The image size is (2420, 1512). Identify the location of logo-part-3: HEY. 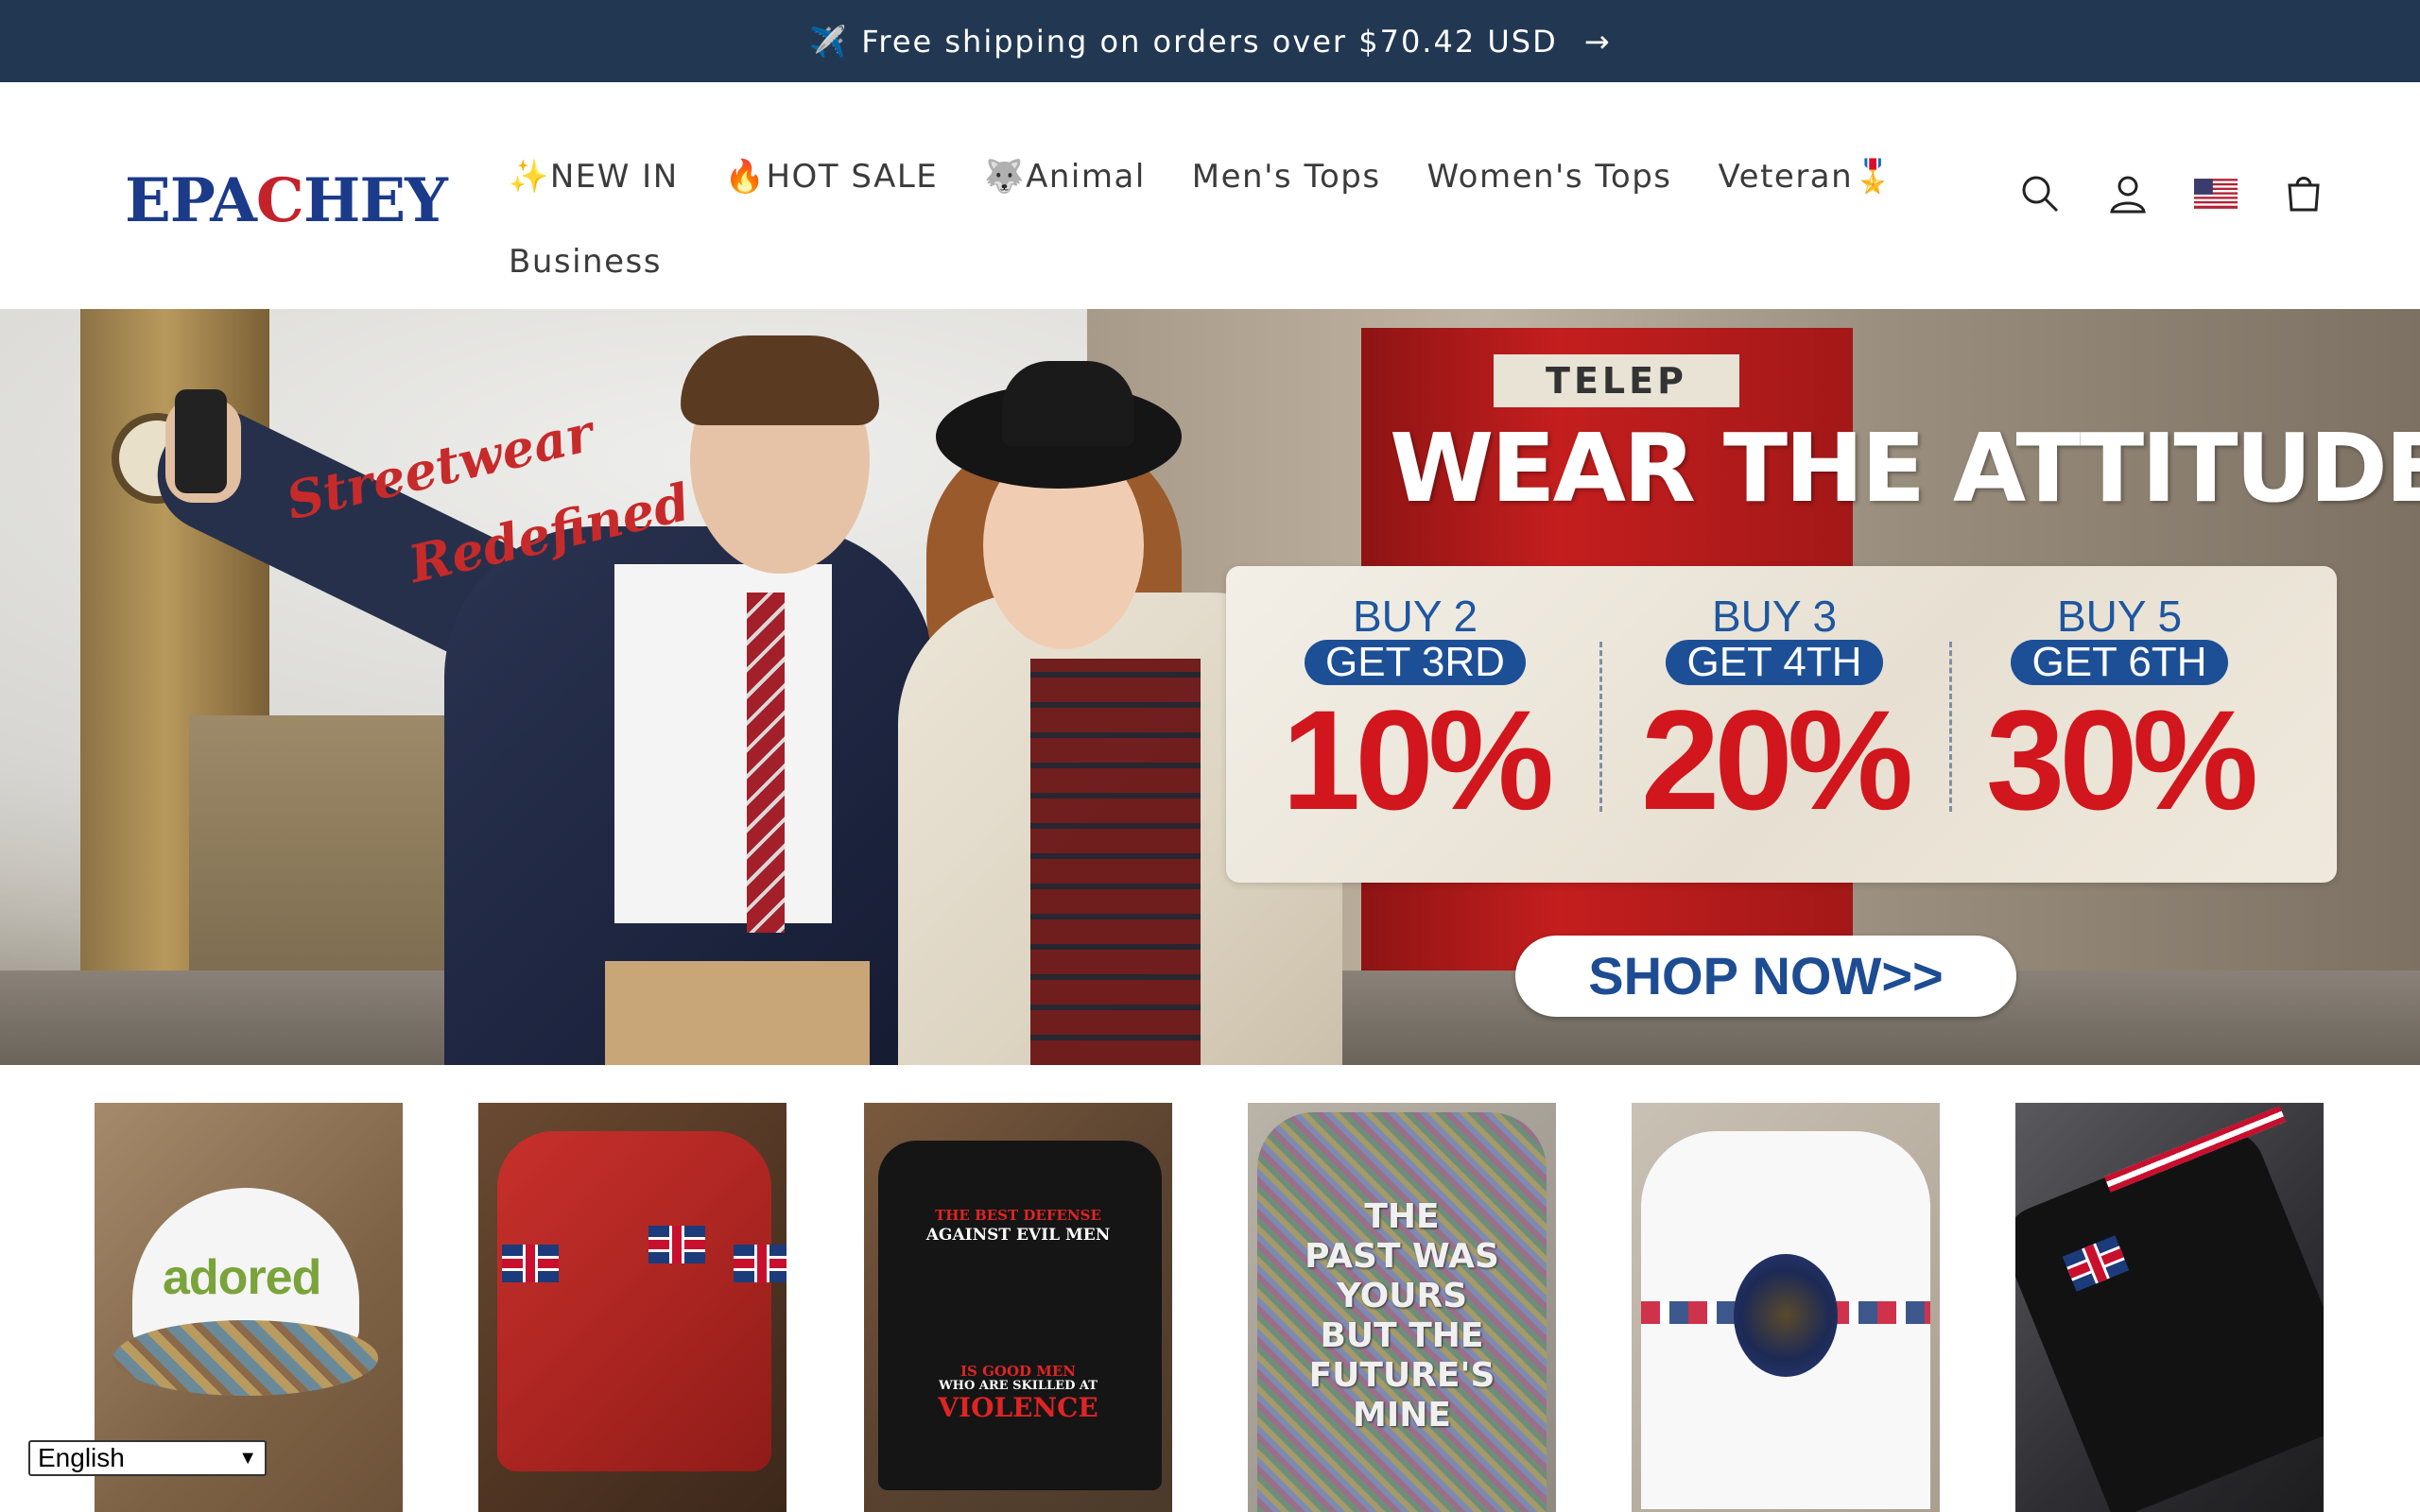
(375, 200).